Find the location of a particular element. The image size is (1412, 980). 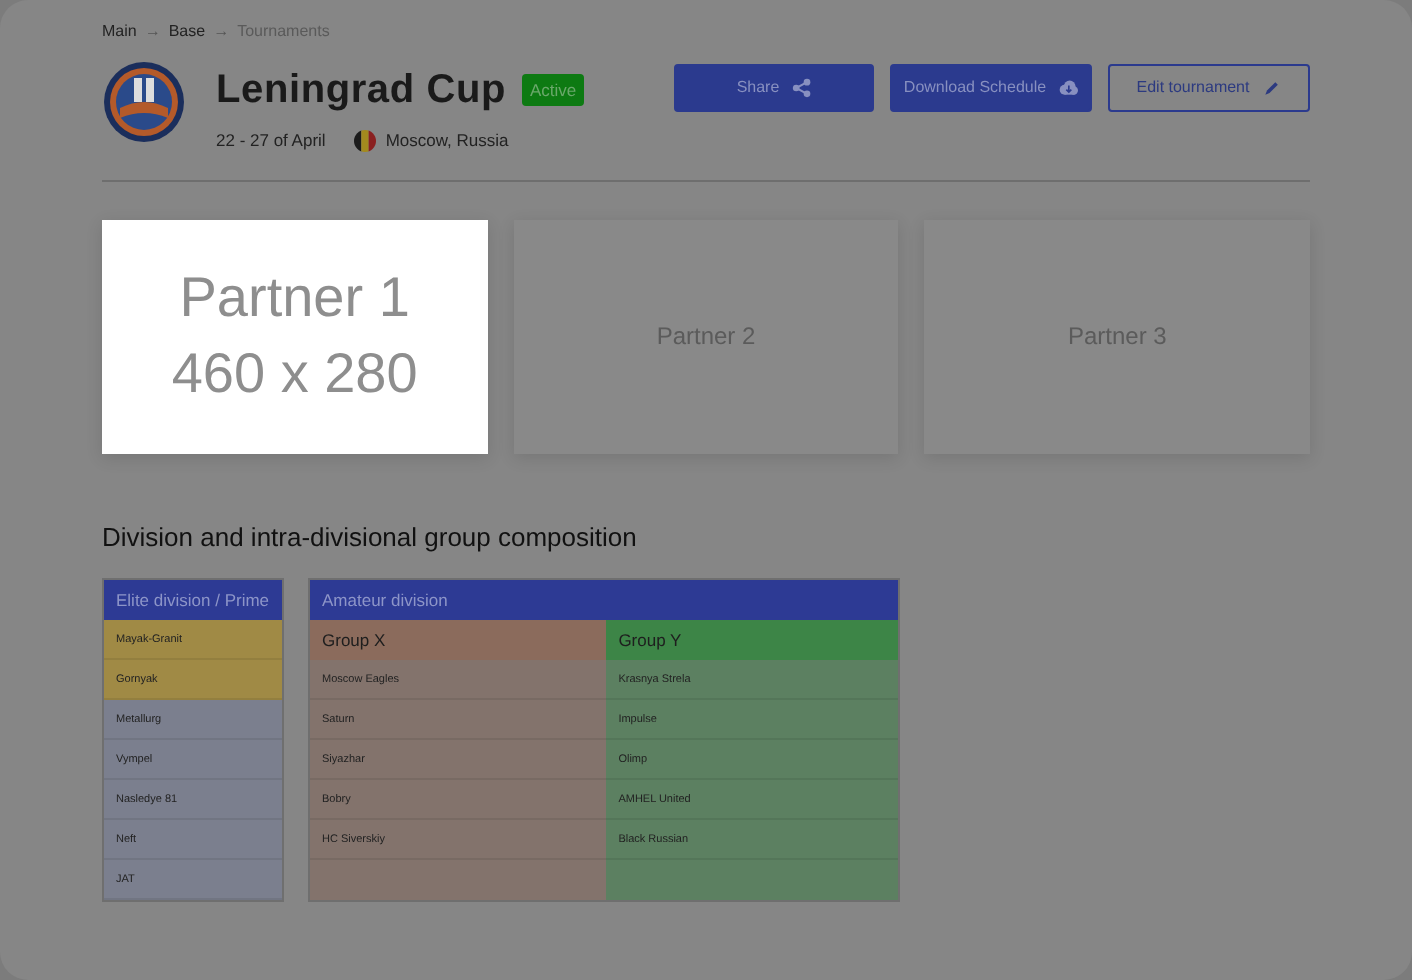

breadcrumb-link: Main is located at coordinates (119, 32).